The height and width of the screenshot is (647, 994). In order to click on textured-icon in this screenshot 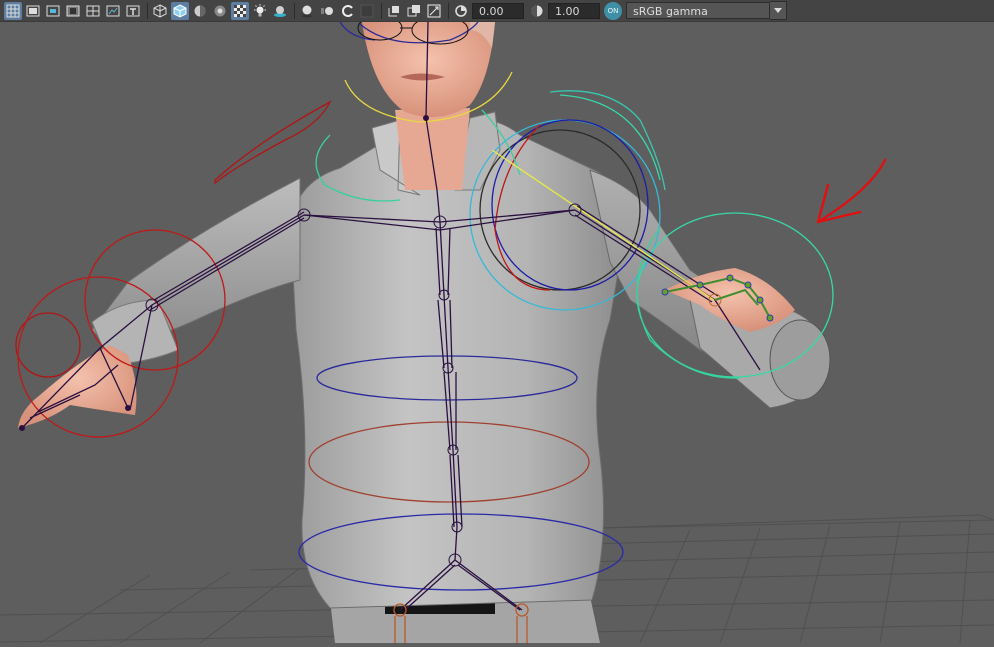, I will do `click(240, 10)`.